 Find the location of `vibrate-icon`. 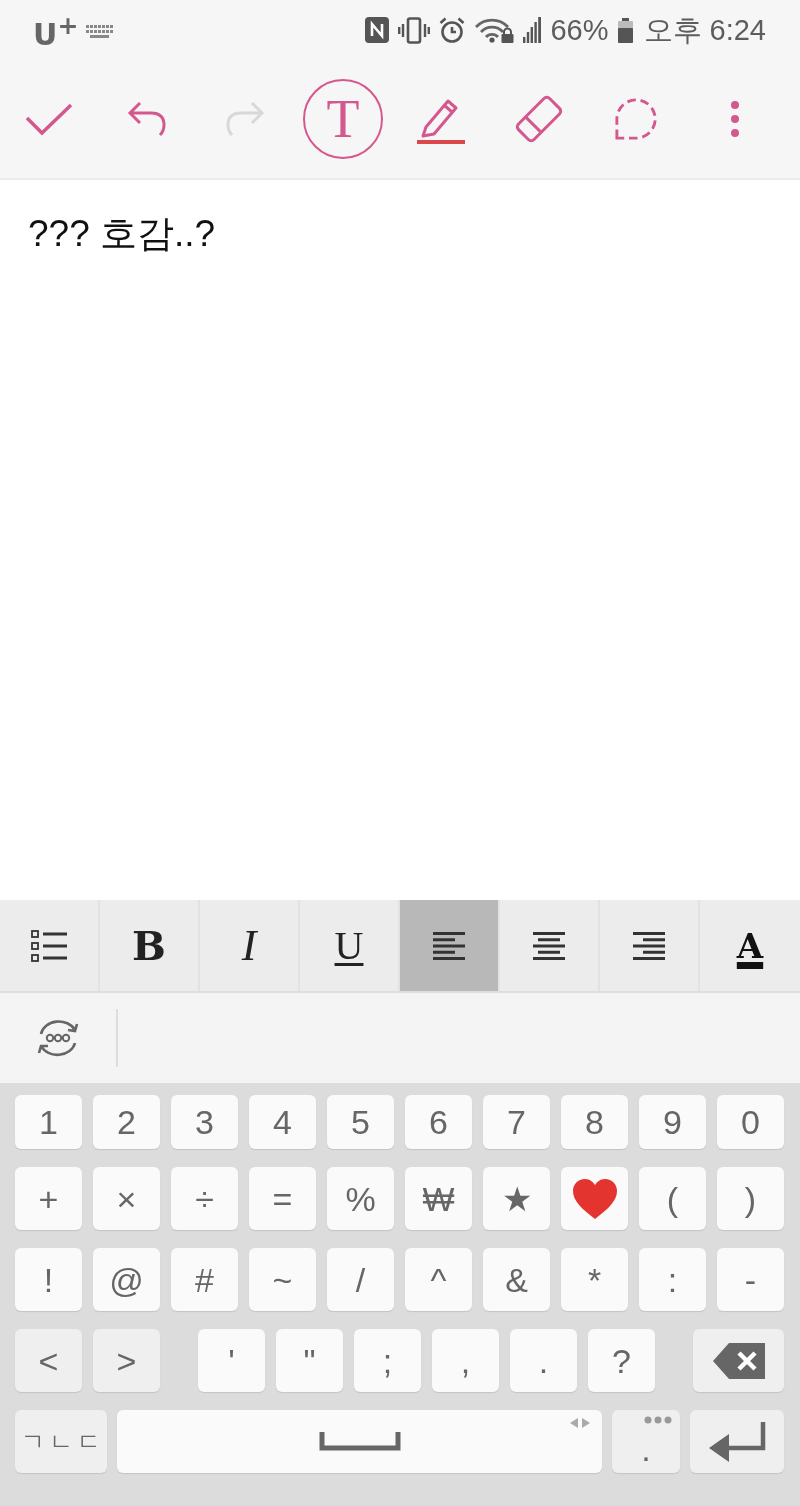

vibrate-icon is located at coordinates (414, 30).